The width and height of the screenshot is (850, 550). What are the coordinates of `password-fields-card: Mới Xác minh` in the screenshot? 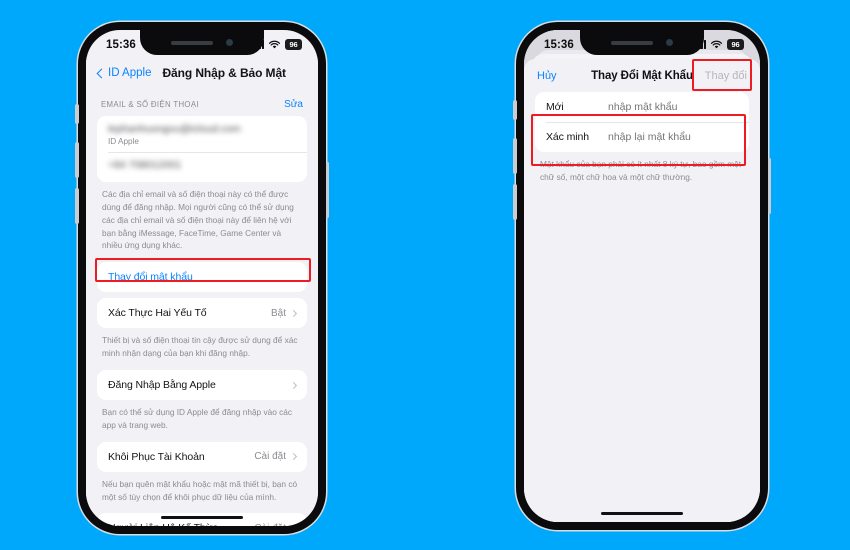 It's located at (642, 122).